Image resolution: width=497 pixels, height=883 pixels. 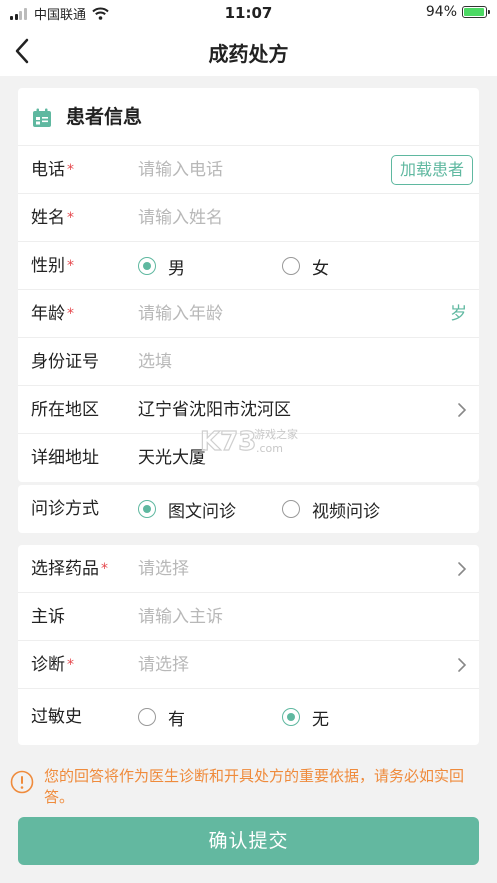 I want to click on drug-row: 选择药品 * 请选择, so click(x=248, y=569).